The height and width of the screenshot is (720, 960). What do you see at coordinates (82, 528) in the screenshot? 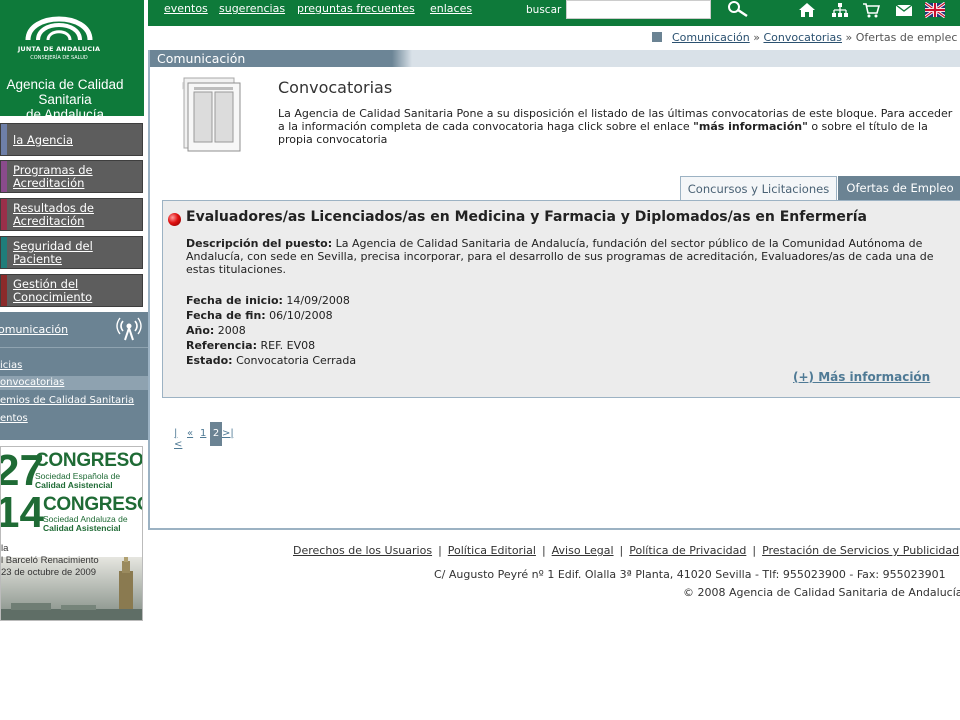
I see `banner-society-2b: Calidad Asistencial` at bounding box center [82, 528].